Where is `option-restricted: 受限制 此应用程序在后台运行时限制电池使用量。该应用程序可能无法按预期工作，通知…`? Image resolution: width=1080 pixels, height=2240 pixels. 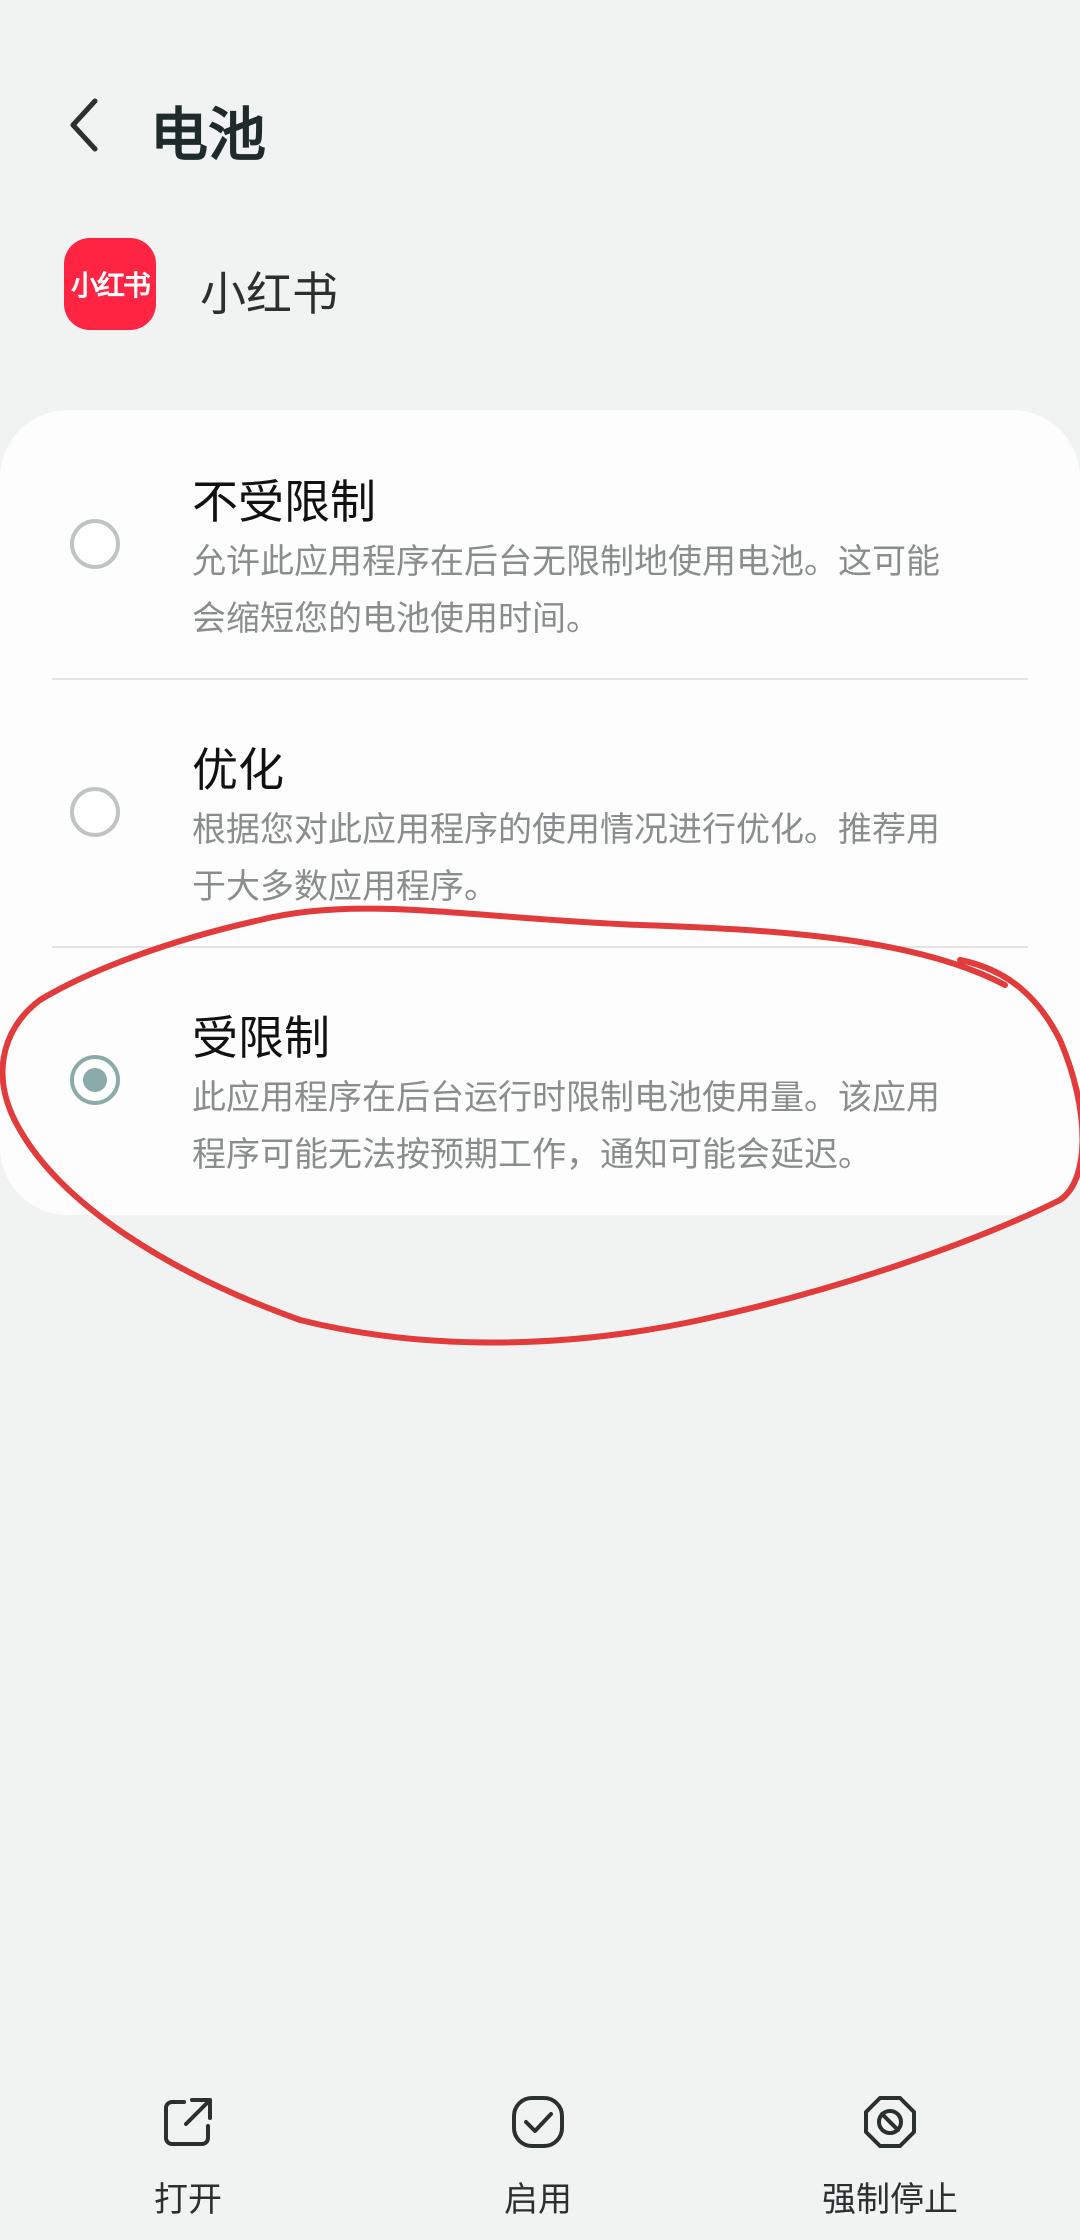
option-restricted: 受限制 此应用程序在后台运行时限制电池使用量。该应用程序可能无法按预期工作，通知… is located at coordinates (540, 1080).